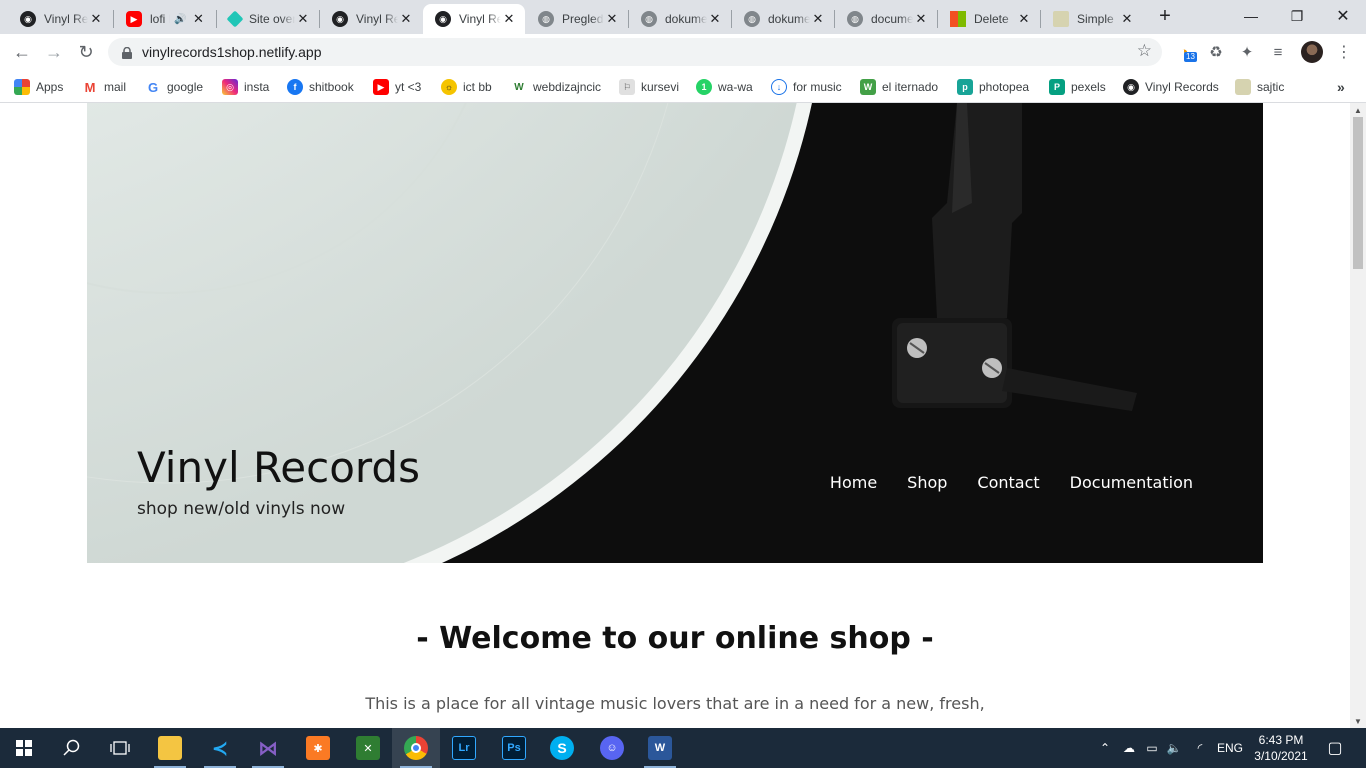 The width and height of the screenshot is (1366, 768). I want to click on menu-kebab-icon: ⋮, so click(1344, 52).